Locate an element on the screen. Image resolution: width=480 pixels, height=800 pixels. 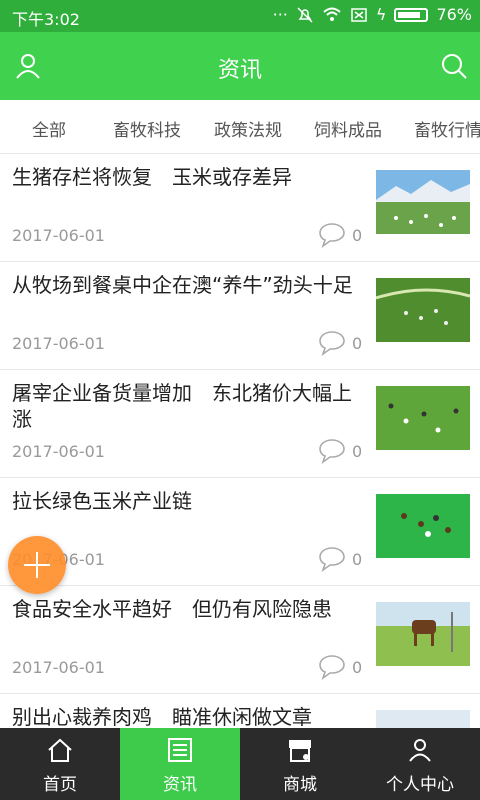
list-item: 从牧场到餐桌中企在澳“养牛”劲头十足 2017-06-01 0 is located at coordinates (240, 316).